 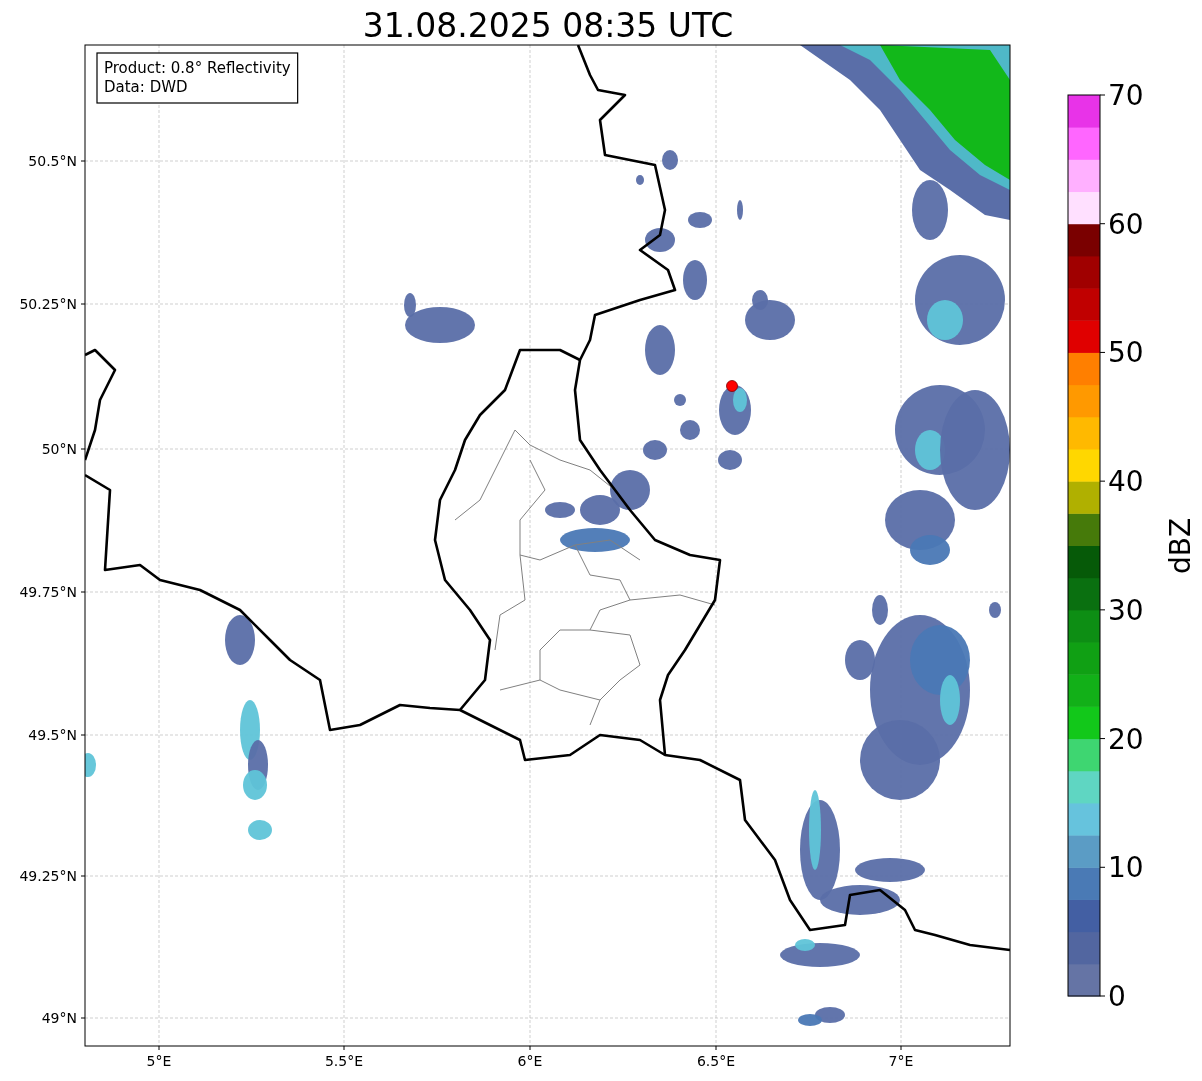 What do you see at coordinates (548, 25) in the screenshot?
I see `chart-title: 31.08.2025 08:35 UTC` at bounding box center [548, 25].